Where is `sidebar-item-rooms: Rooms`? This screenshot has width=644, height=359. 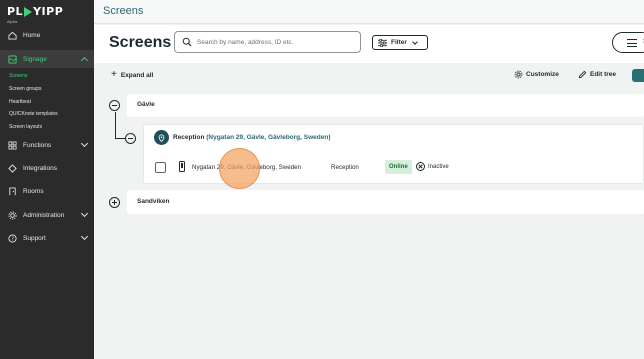
sidebar-item-rooms: Rooms is located at coordinates (47, 191).